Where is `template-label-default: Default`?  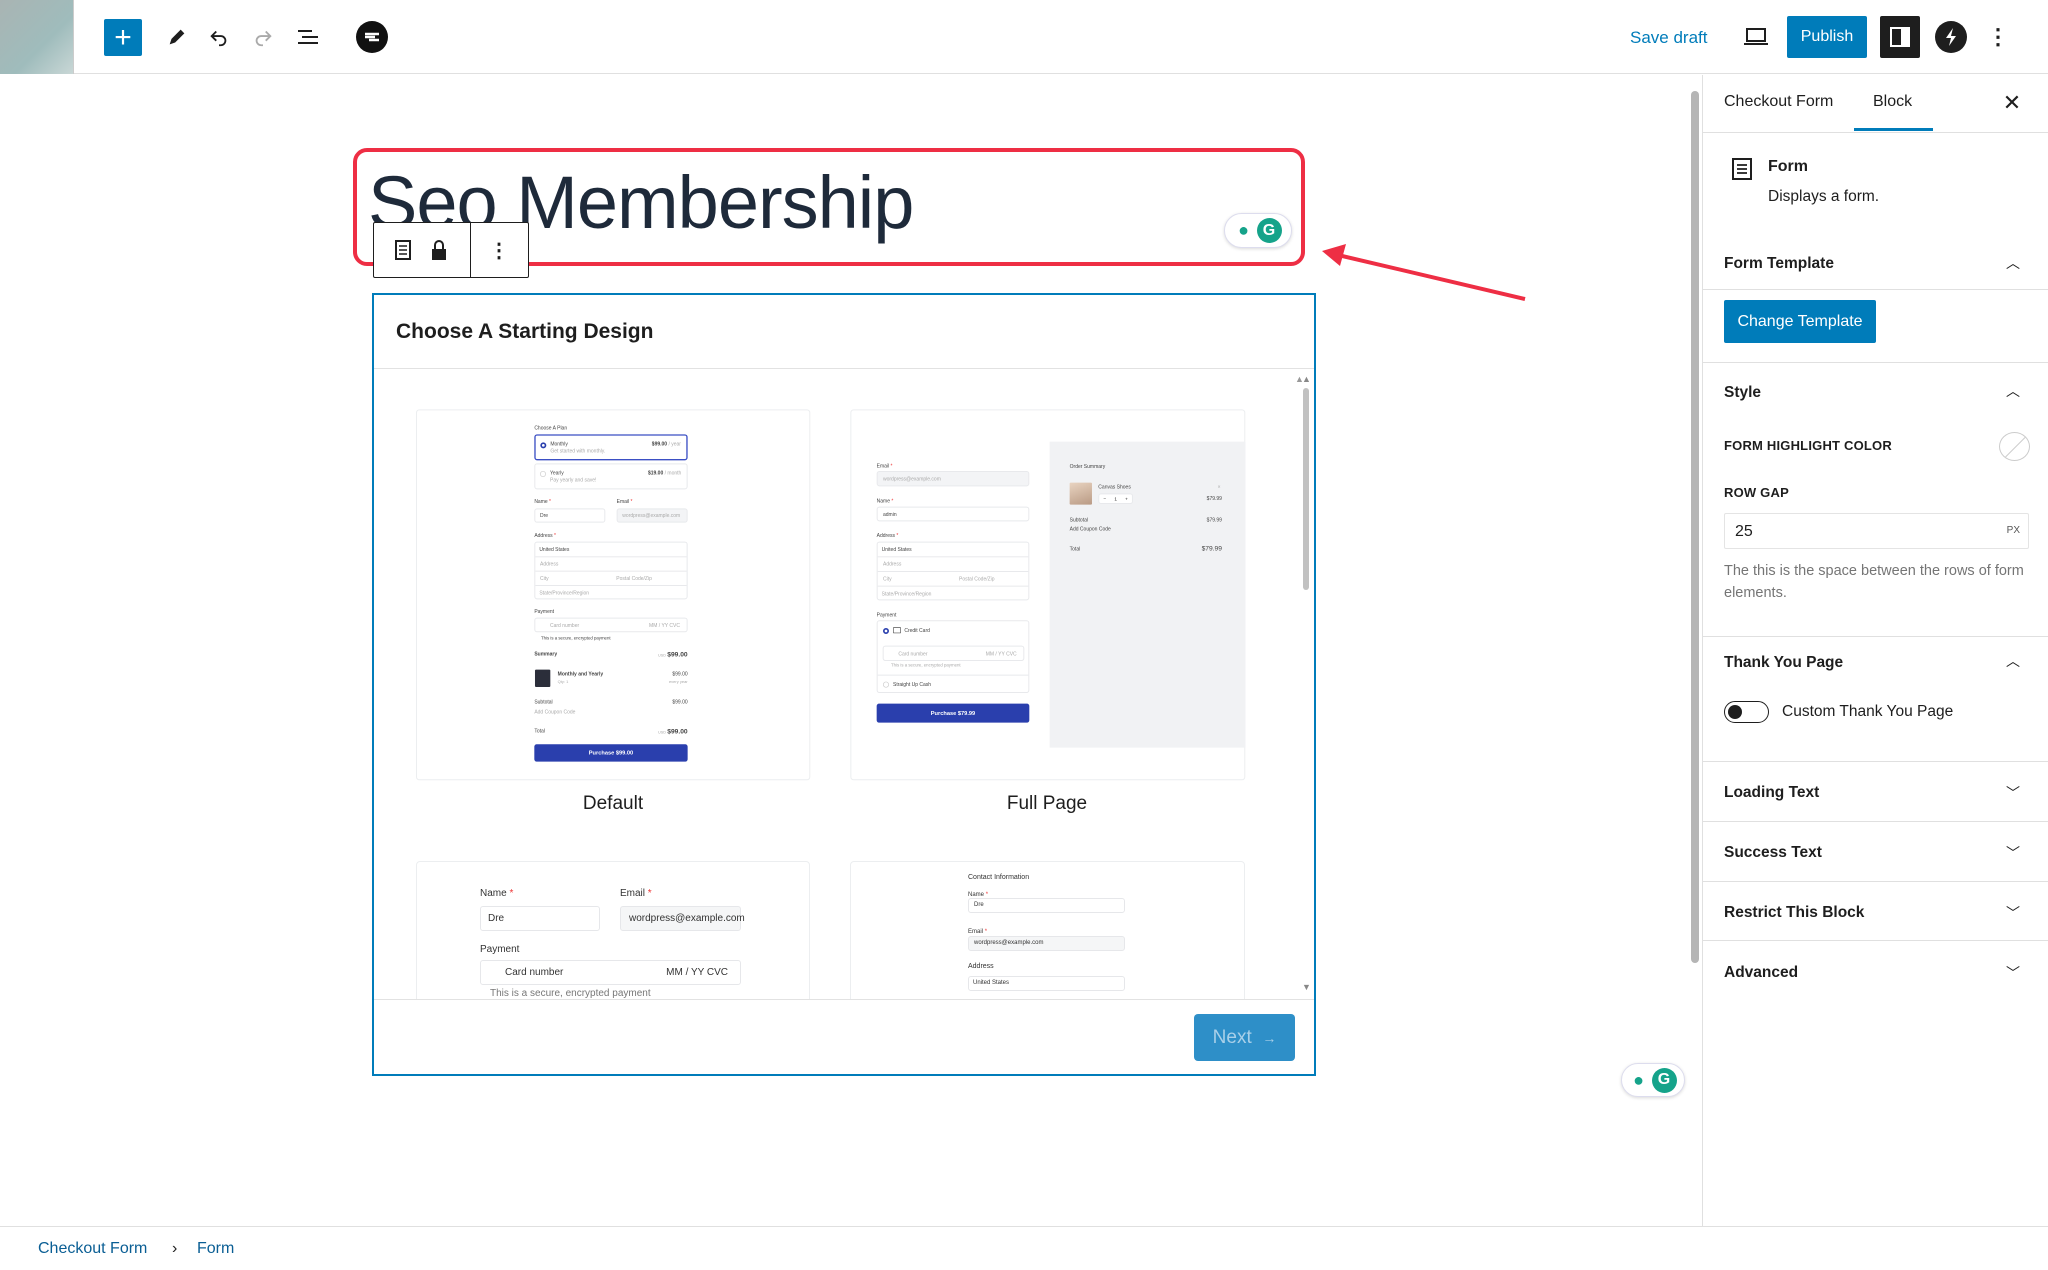
template-label-default: Default is located at coordinates (613, 804).